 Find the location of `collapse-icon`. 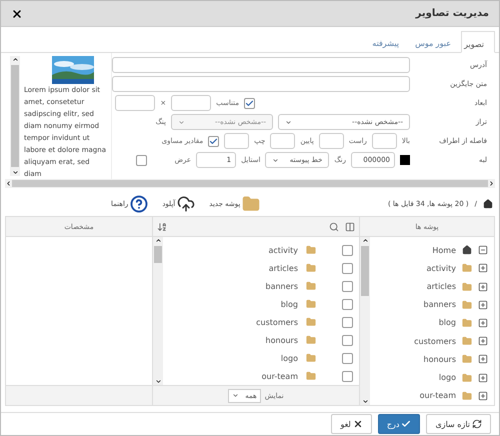

collapse-icon is located at coordinates (483, 250).